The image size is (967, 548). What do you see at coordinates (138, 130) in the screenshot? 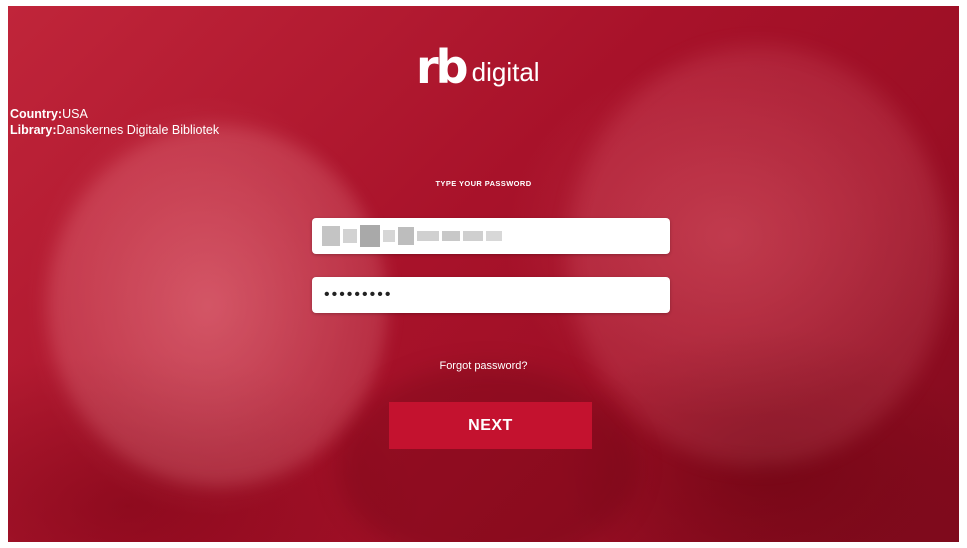
I see `library-value: Danskernes Digitale Bibliotek` at bounding box center [138, 130].